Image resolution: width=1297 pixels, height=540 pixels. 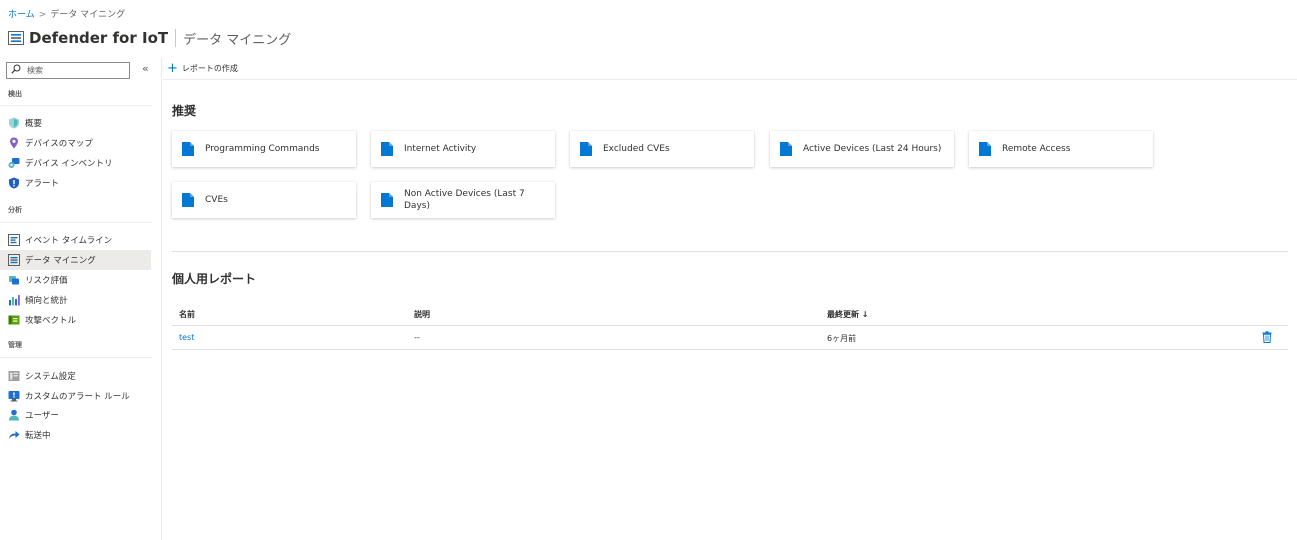 I want to click on column-header-name: 名前, so click(x=187, y=314).